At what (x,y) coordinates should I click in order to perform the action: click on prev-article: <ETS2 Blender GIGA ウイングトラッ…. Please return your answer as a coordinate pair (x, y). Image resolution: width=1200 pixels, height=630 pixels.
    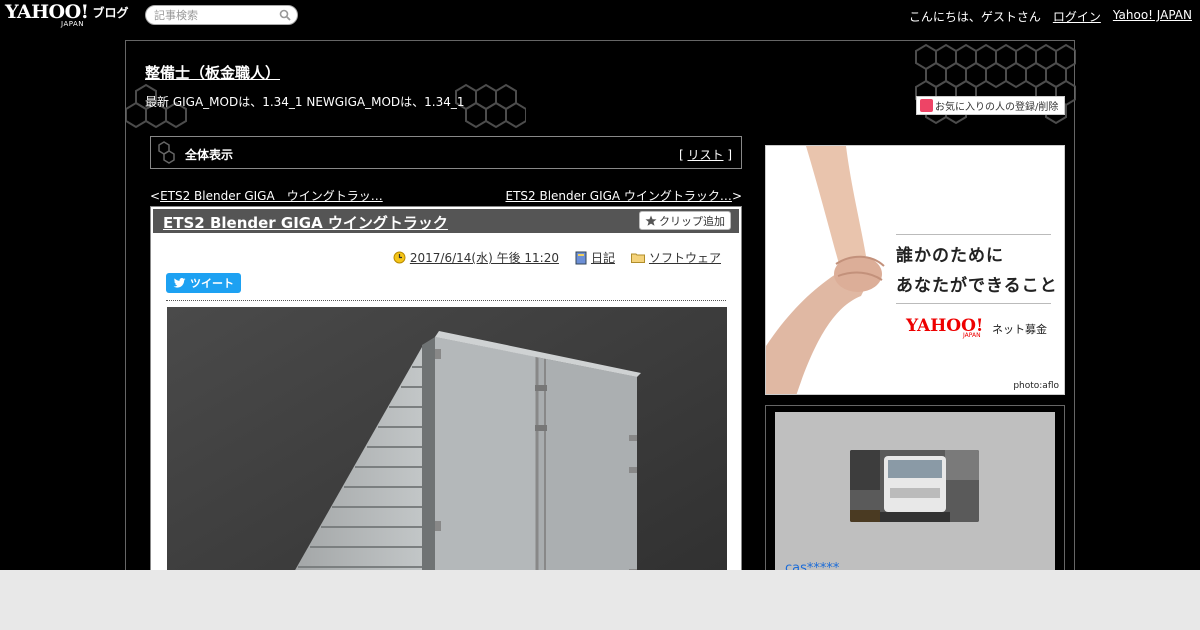
    Looking at the image, I should click on (266, 195).